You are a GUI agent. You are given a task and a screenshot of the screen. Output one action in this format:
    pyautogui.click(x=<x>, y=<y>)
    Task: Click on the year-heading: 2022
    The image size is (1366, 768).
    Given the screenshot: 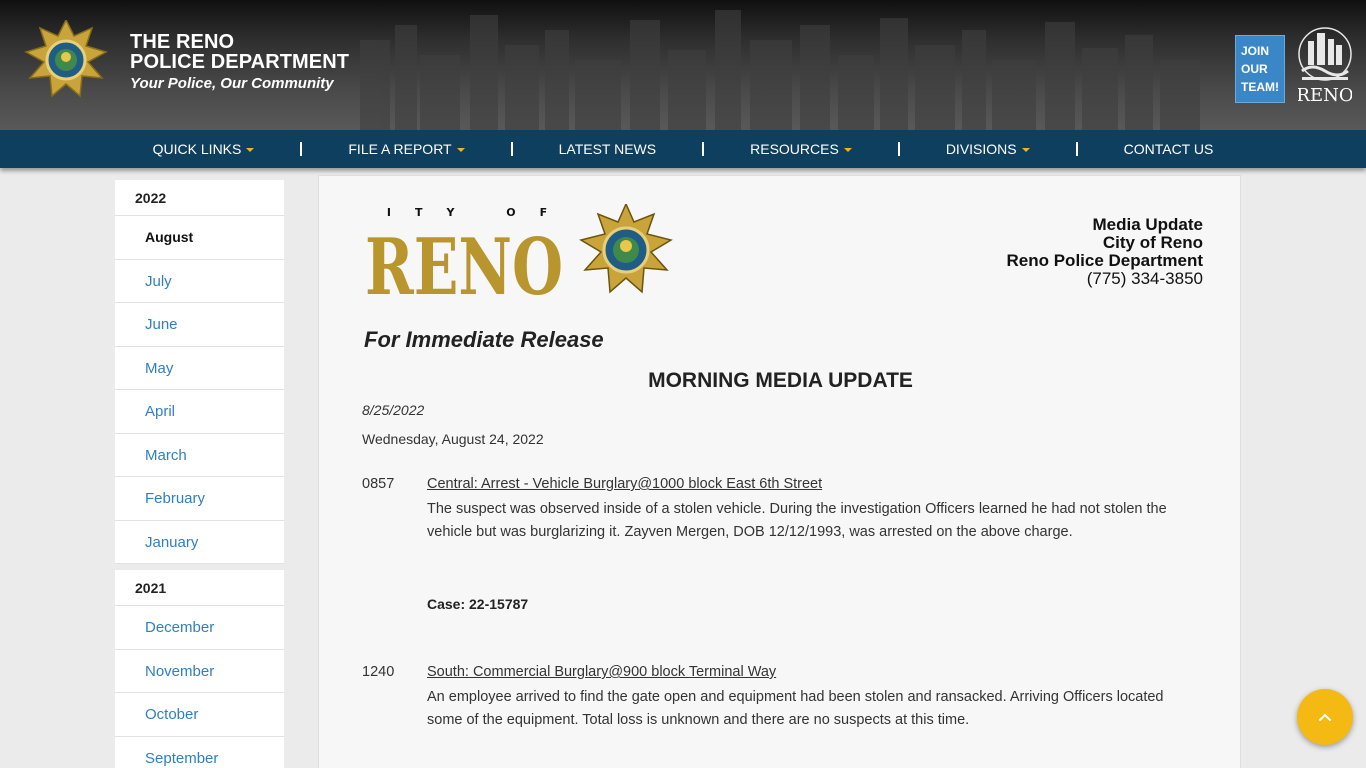 What is the action you would take?
    pyautogui.click(x=199, y=198)
    